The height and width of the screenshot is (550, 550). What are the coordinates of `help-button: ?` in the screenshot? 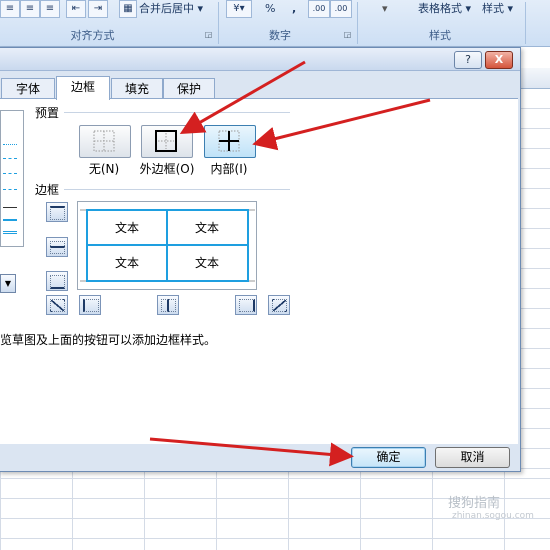 It's located at (468, 60).